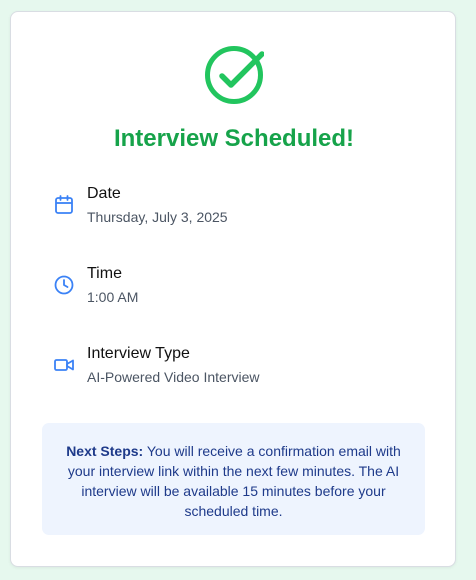 This screenshot has width=476, height=580. What do you see at coordinates (173, 377) in the screenshot?
I see `detail-interview-type-value: AI-Powered Video Interview` at bounding box center [173, 377].